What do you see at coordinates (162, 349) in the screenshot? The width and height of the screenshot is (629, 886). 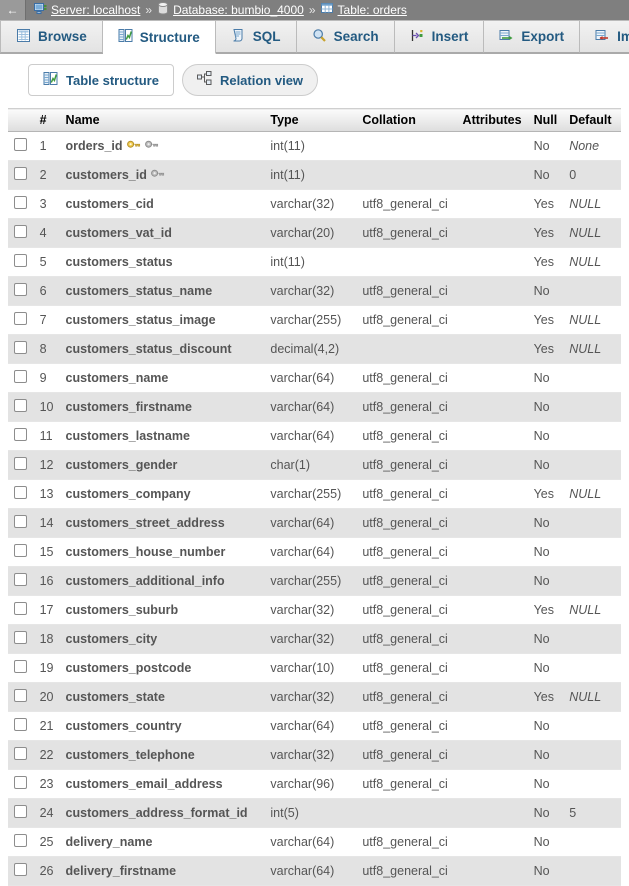 I see `row-column-name: customers_status_discount` at bounding box center [162, 349].